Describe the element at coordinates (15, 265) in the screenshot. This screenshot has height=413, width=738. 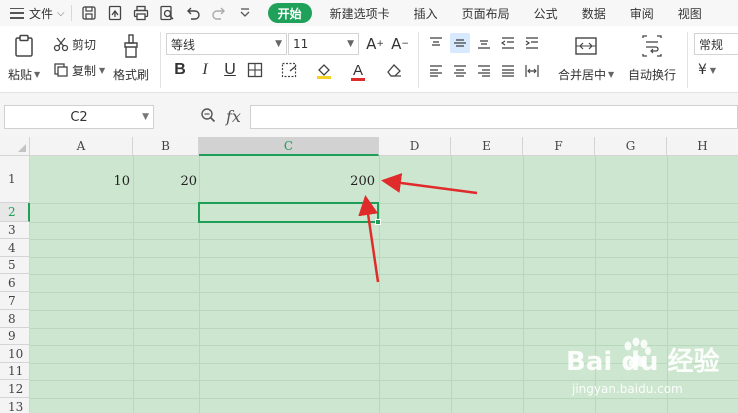
I see `row-header-5: 5` at that location.